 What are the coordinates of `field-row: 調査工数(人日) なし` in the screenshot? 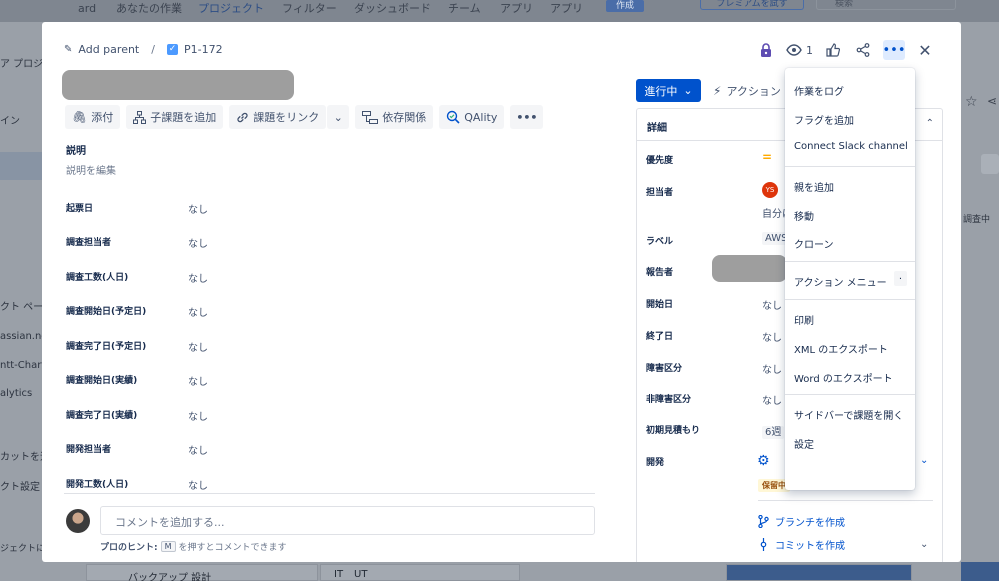 It's located at (316, 277).